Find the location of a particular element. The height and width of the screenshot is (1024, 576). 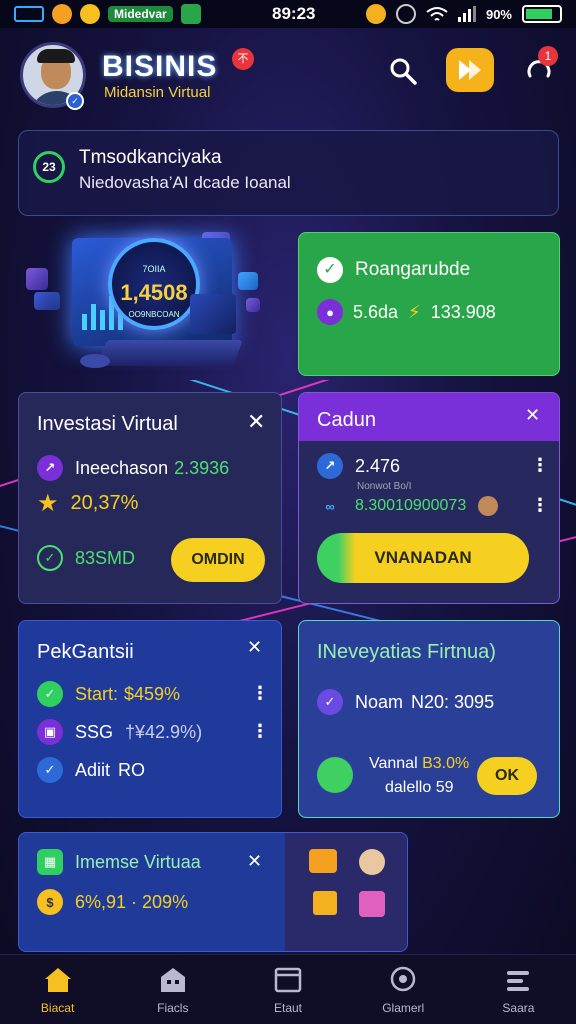

nav-label: Saara is located at coordinates (518, 1007).